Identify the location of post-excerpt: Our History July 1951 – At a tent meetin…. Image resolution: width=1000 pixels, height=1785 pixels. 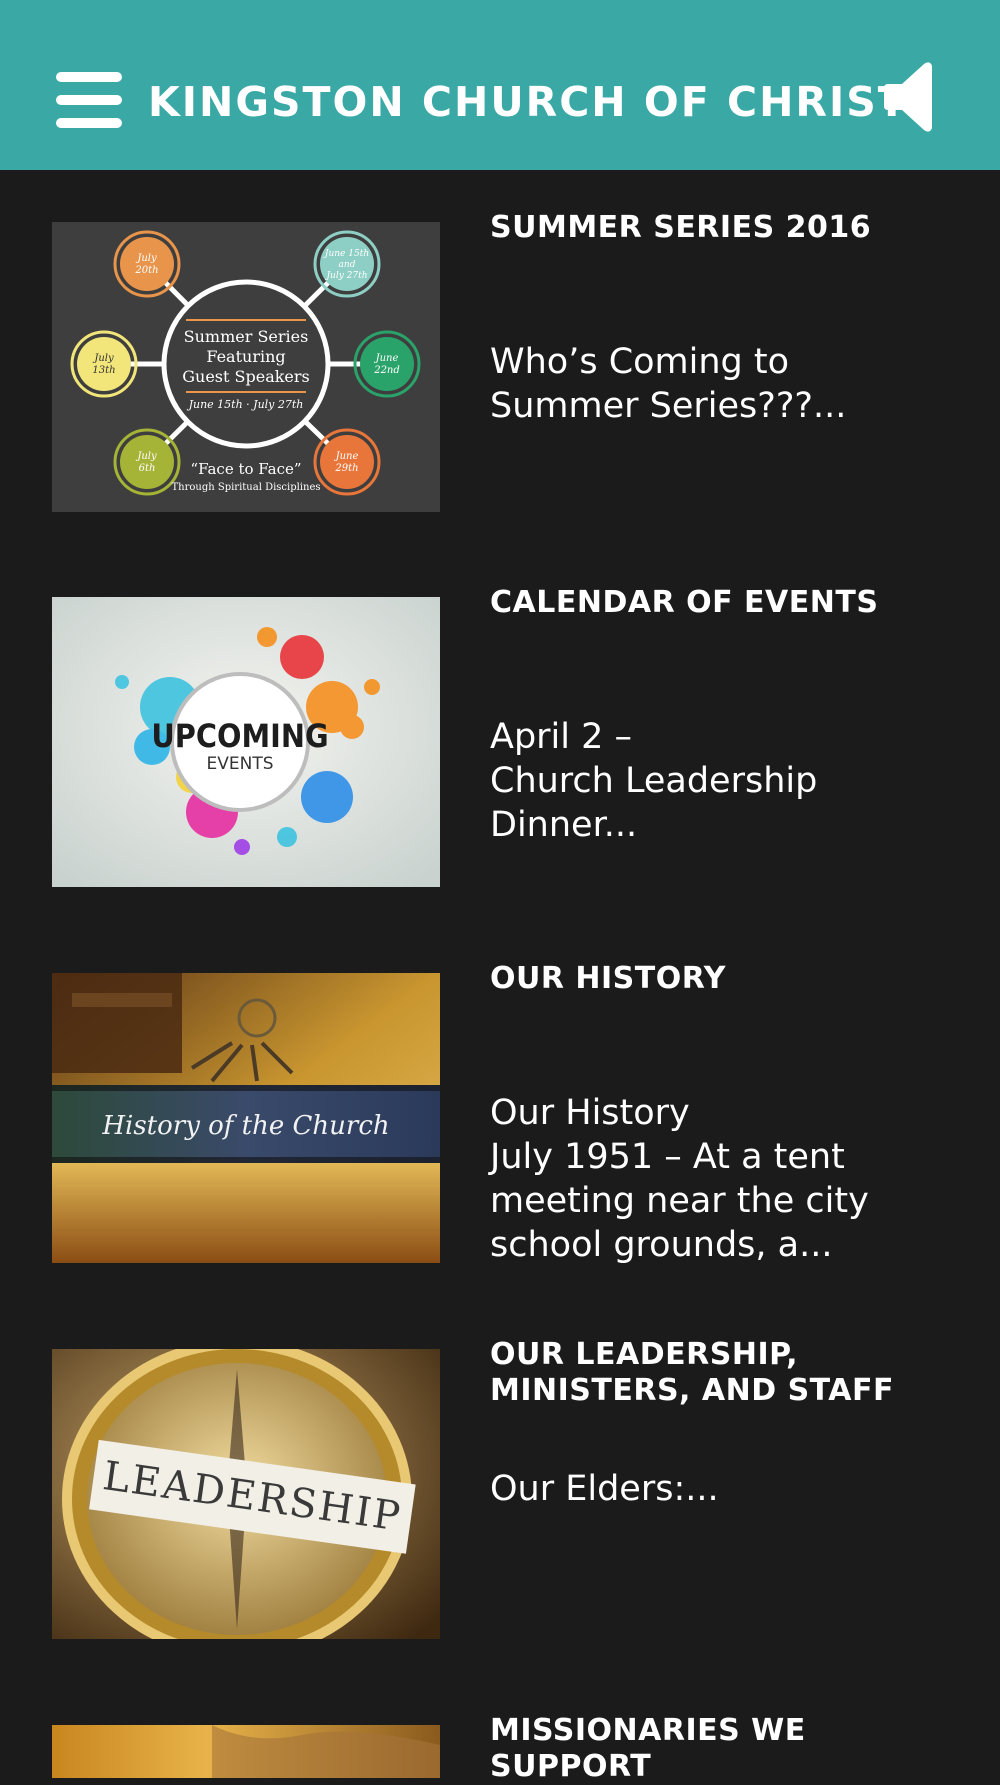
(725, 1179).